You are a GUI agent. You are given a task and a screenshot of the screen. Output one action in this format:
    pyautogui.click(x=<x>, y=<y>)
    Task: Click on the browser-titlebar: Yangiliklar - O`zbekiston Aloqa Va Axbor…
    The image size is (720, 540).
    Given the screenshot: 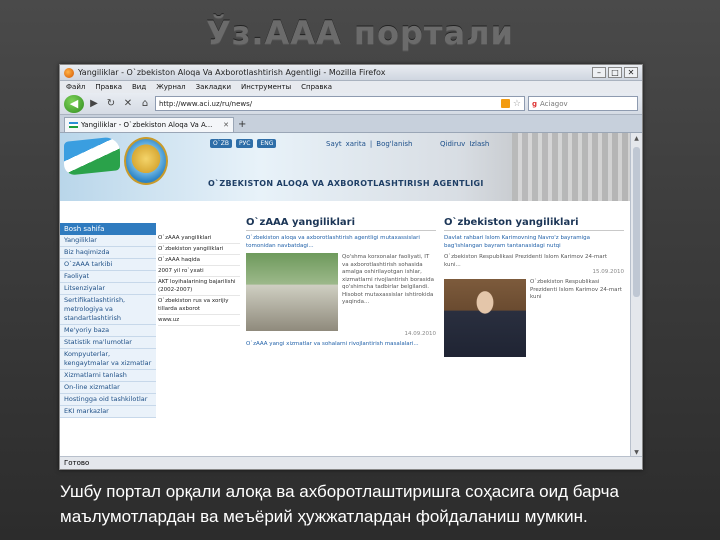 What is the action you would take?
    pyautogui.click(x=351, y=73)
    